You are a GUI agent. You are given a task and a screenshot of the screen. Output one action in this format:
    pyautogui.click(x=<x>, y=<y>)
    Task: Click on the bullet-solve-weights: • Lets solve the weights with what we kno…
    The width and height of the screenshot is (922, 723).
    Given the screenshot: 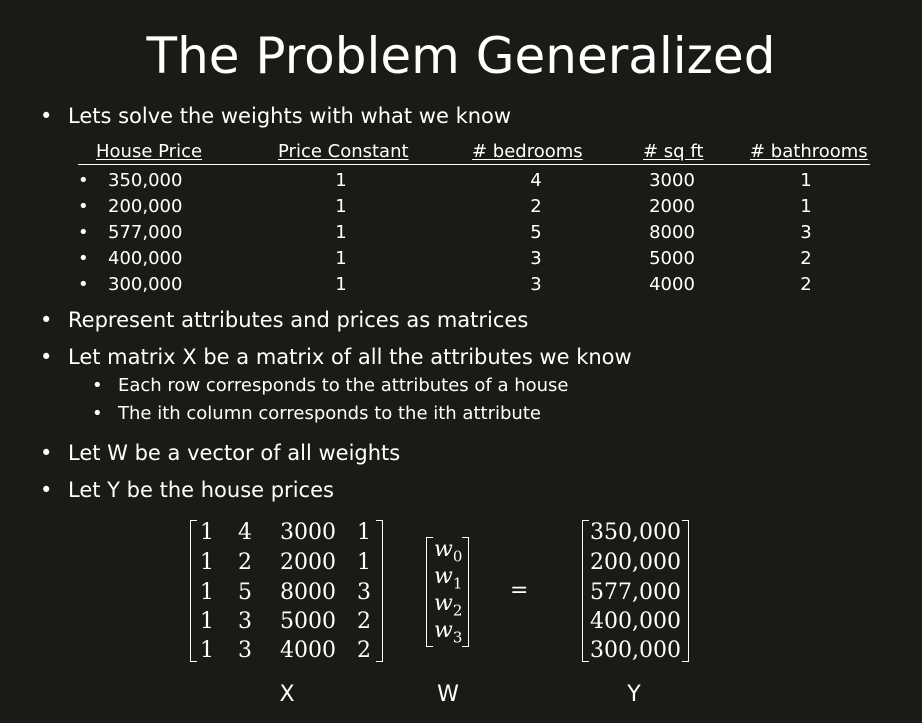 What is the action you would take?
    pyautogui.click(x=276, y=116)
    